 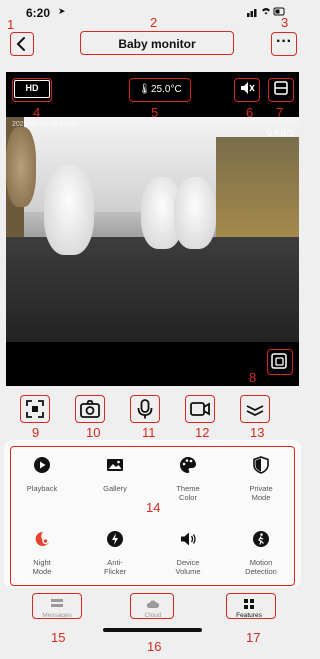 What do you see at coordinates (285, 22) in the screenshot?
I see `annotation-number: 3` at bounding box center [285, 22].